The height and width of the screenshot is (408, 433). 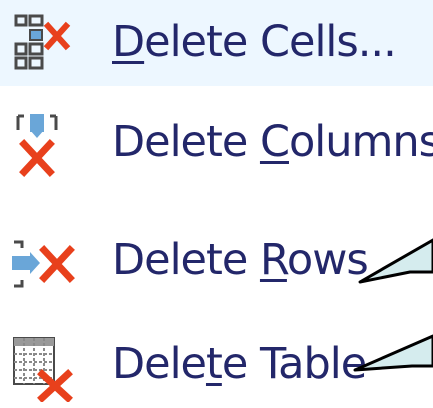 What do you see at coordinates (43, 264) in the screenshot?
I see `delete-rows-icon` at bounding box center [43, 264].